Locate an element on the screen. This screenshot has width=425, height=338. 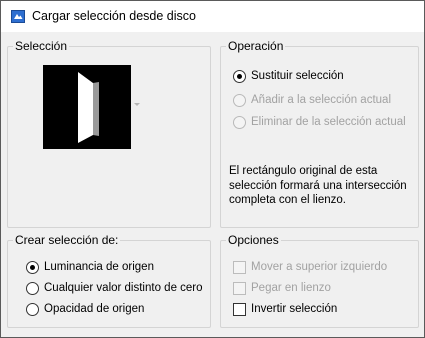
radio-luminancia-origen: Luminancia de origen is located at coordinates (90, 267).